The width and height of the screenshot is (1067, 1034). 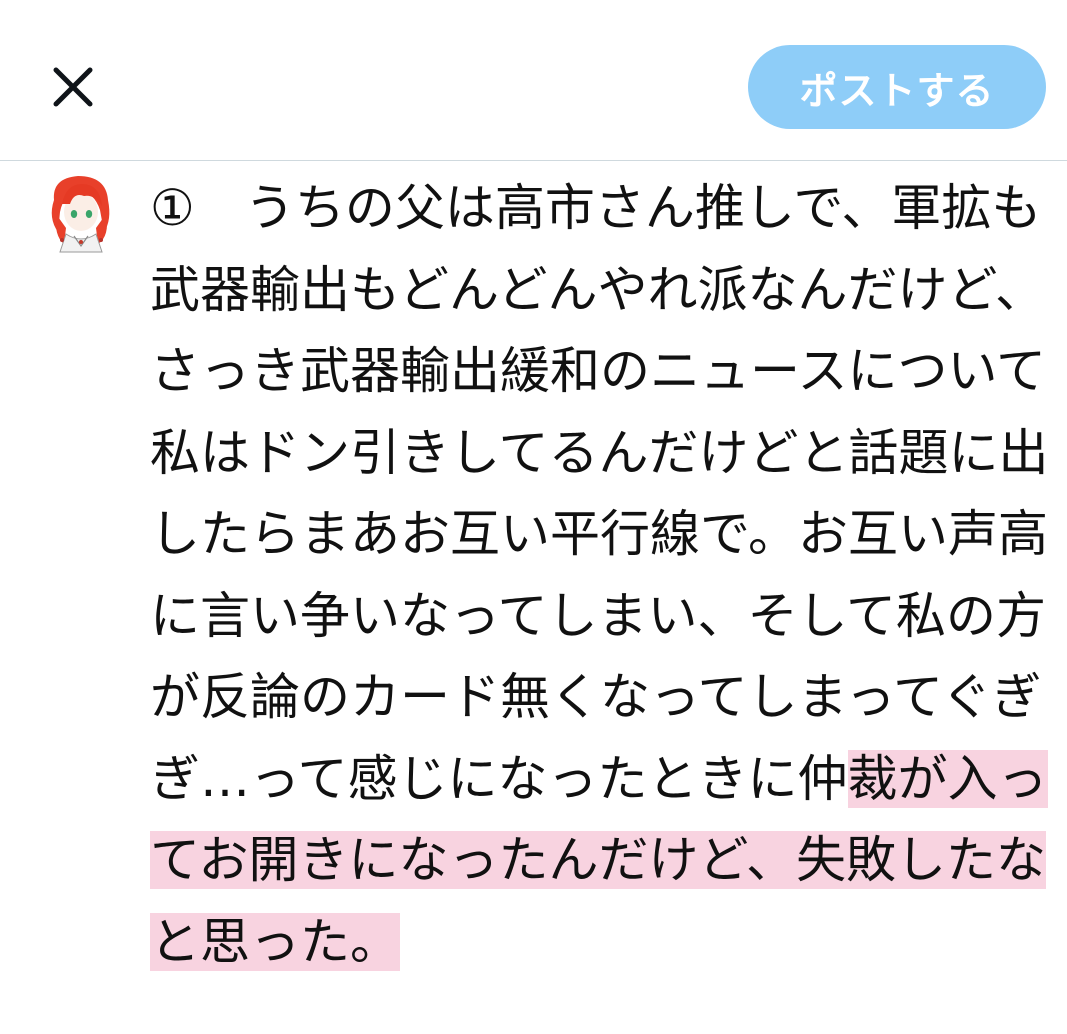 I want to click on close-icon, so click(x=73, y=87).